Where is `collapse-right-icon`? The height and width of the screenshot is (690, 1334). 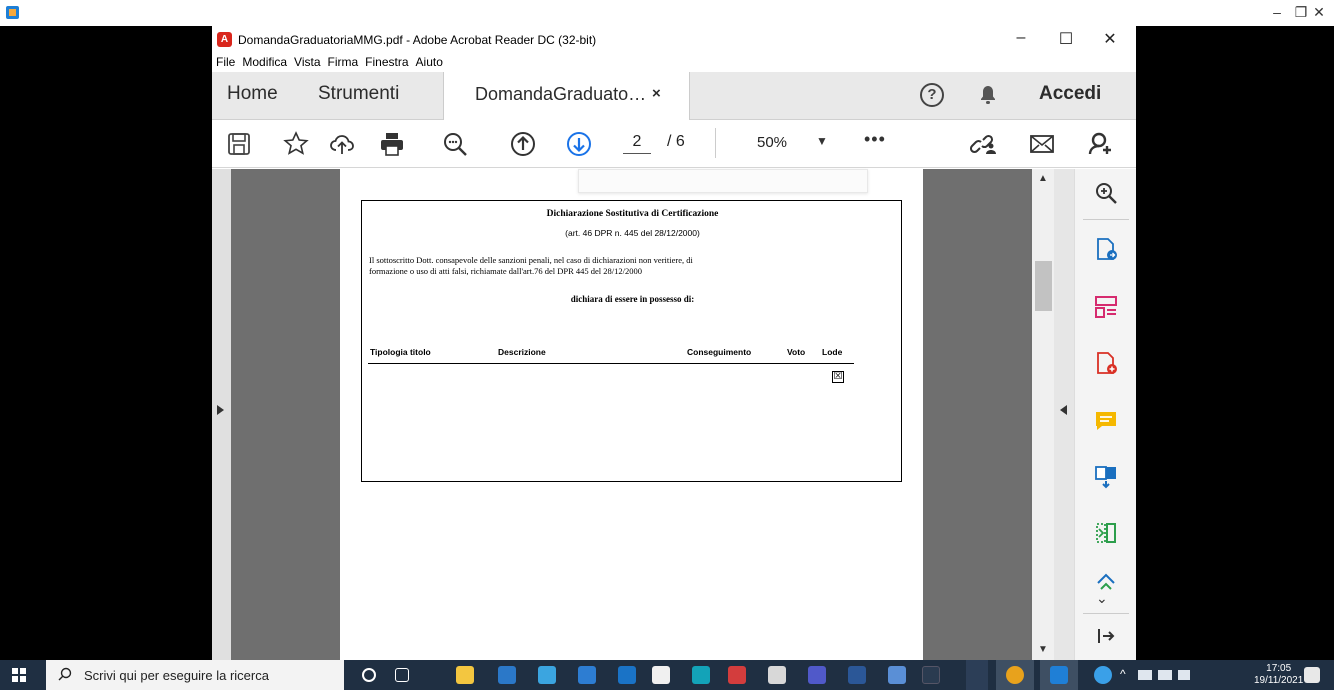 collapse-right-icon is located at coordinates (1063, 410).